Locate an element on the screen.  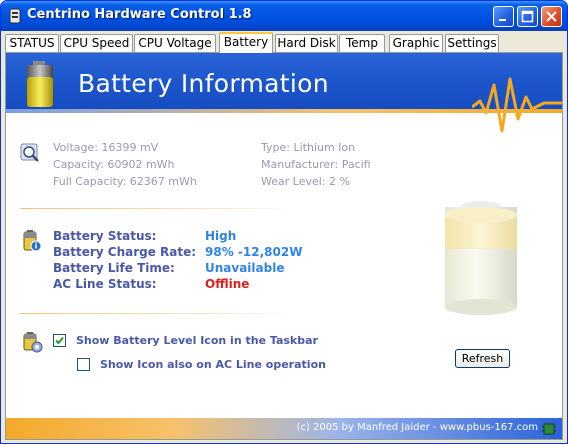
maximize-button is located at coordinates (527, 16).